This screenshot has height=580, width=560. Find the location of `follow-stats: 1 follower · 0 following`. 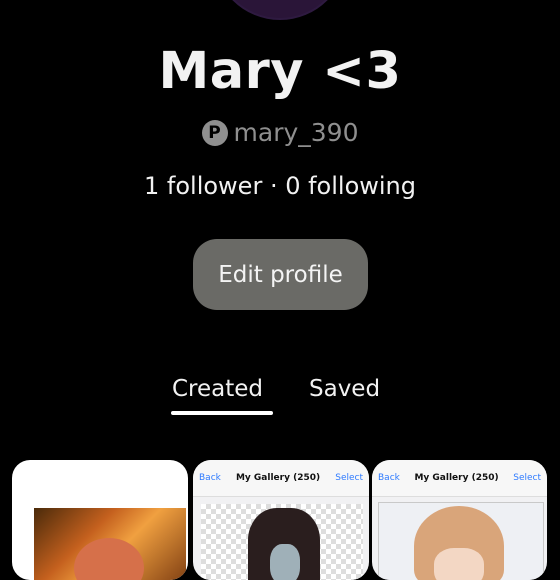

follow-stats: 1 follower · 0 following is located at coordinates (280, 186).